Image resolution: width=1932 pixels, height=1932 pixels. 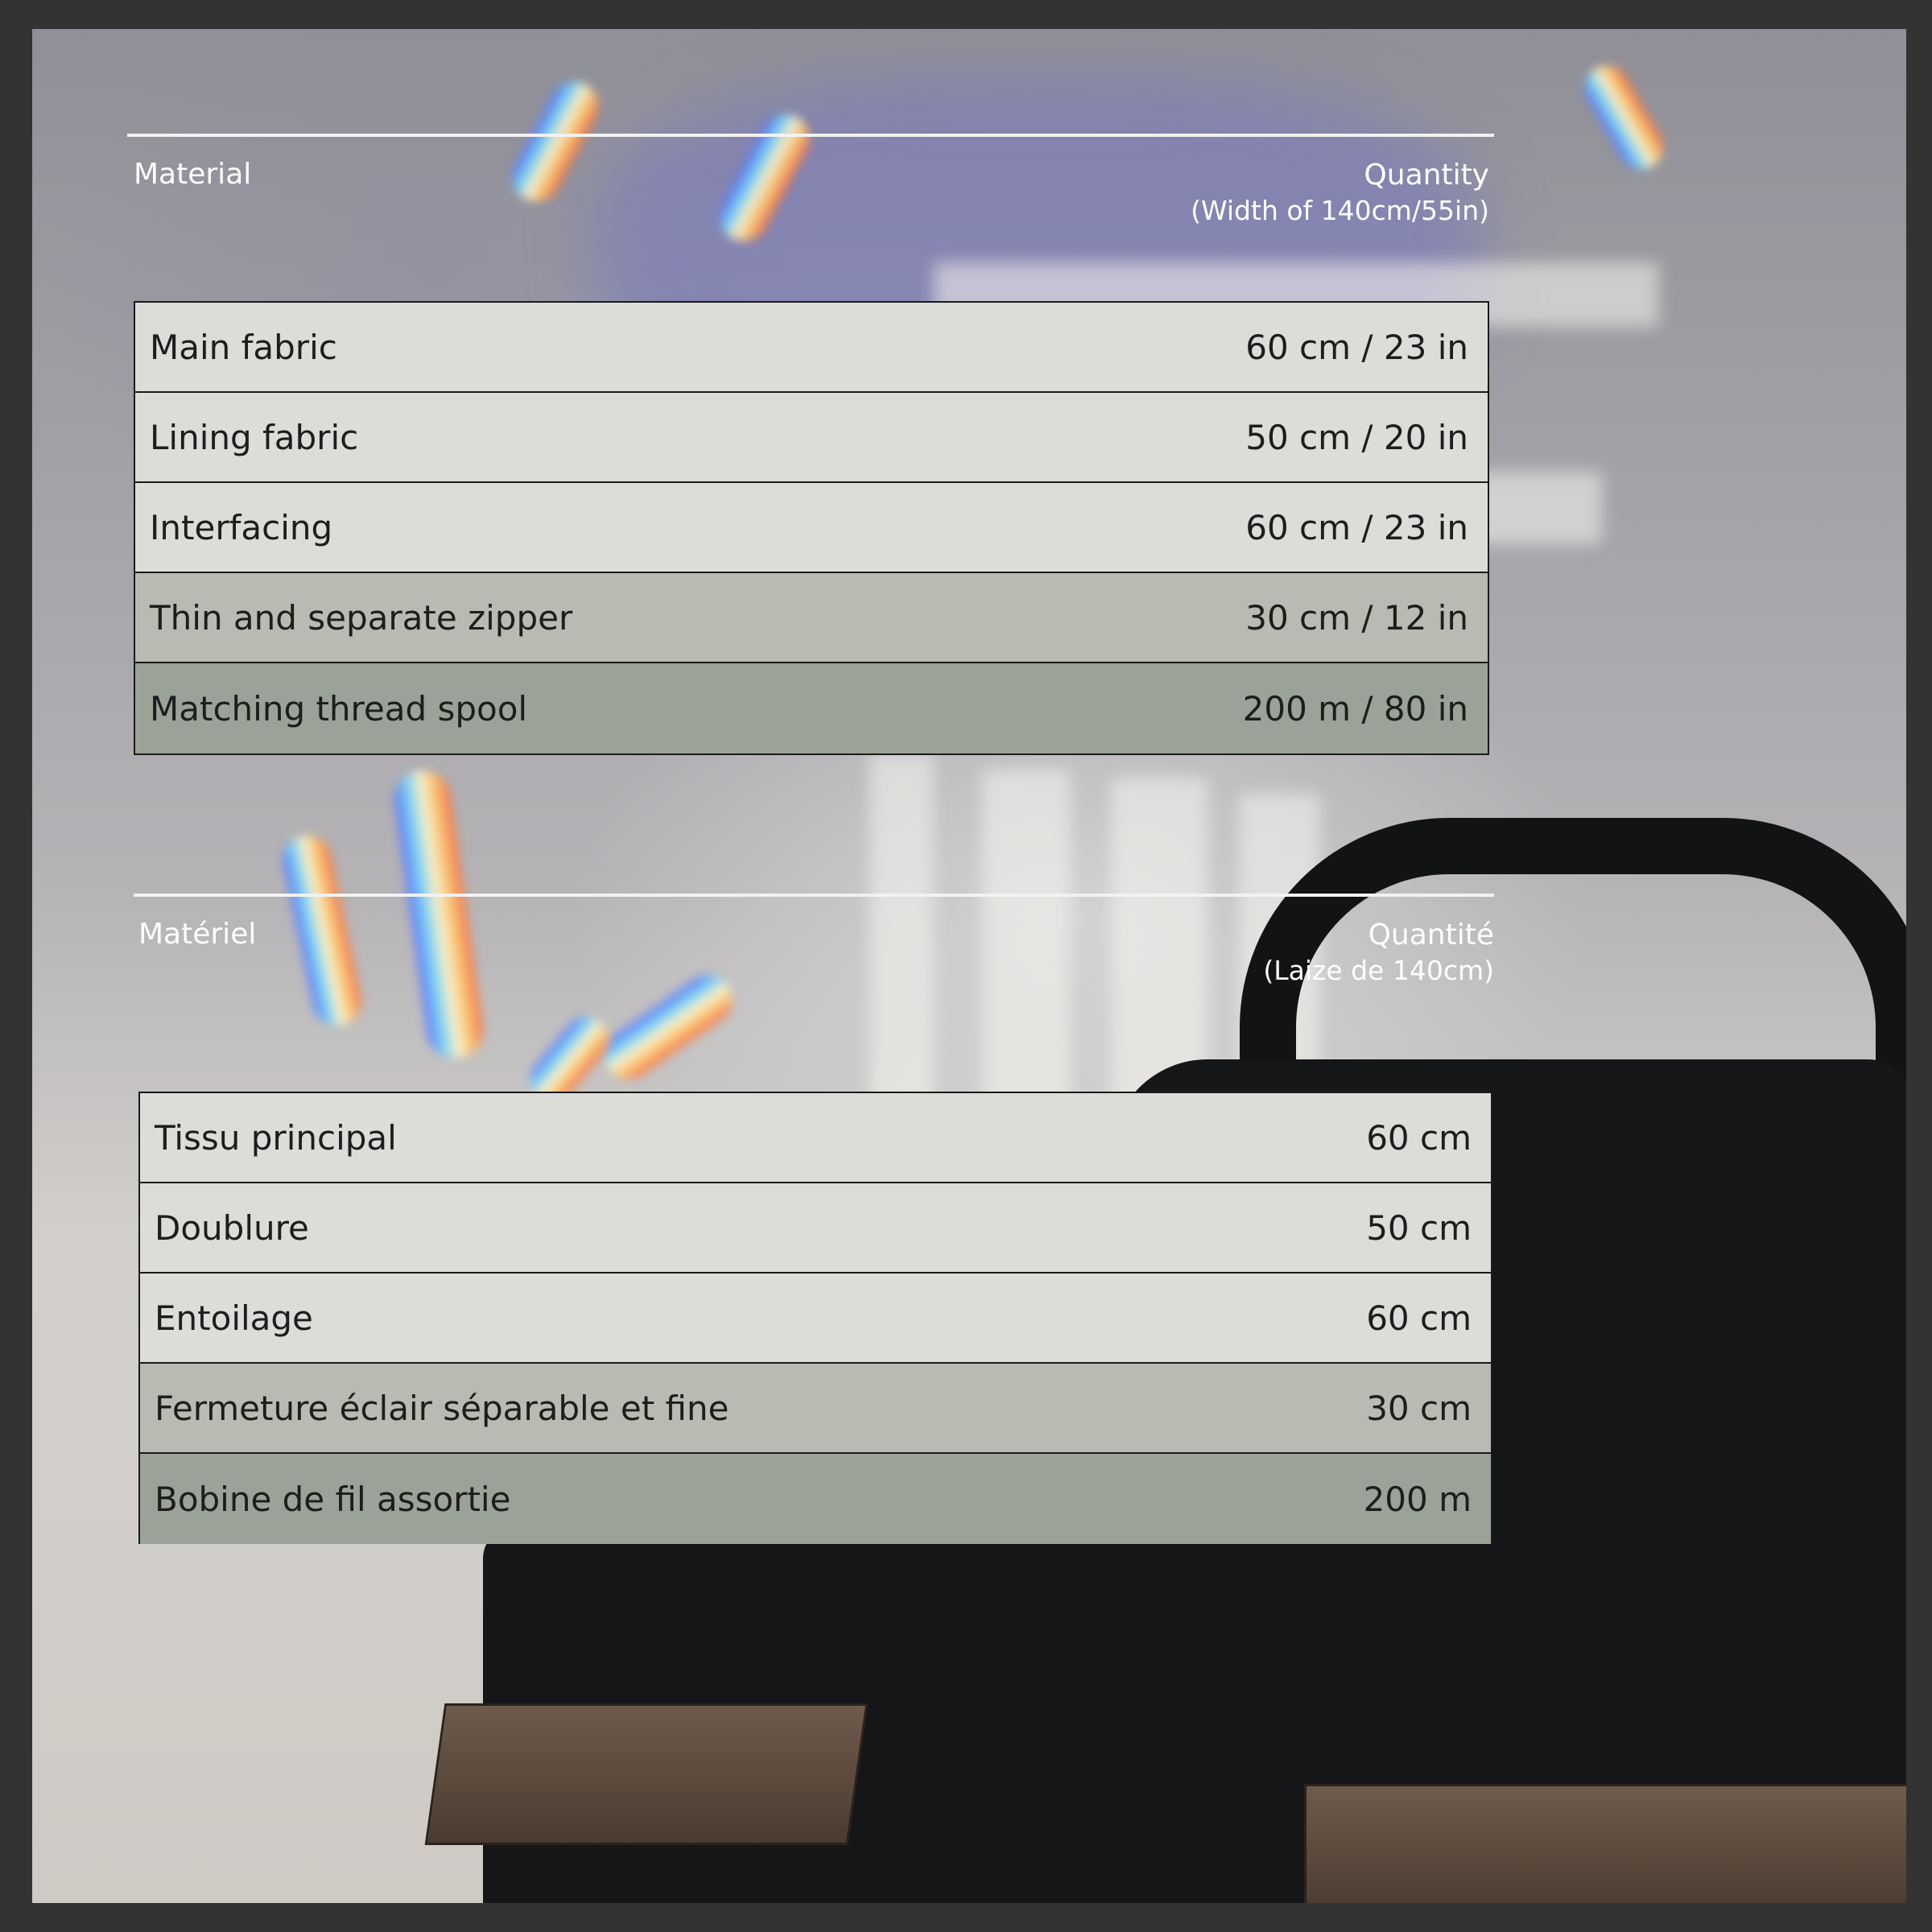 What do you see at coordinates (1417, 1499) in the screenshot?
I see `row-quantity: 200 m` at bounding box center [1417, 1499].